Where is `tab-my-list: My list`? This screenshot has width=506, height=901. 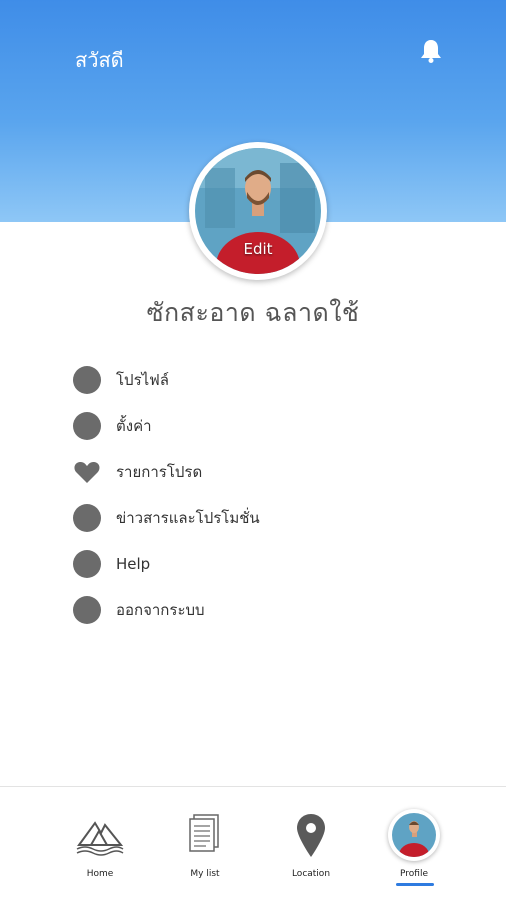
tab-my-list: My list is located at coordinates (205, 844).